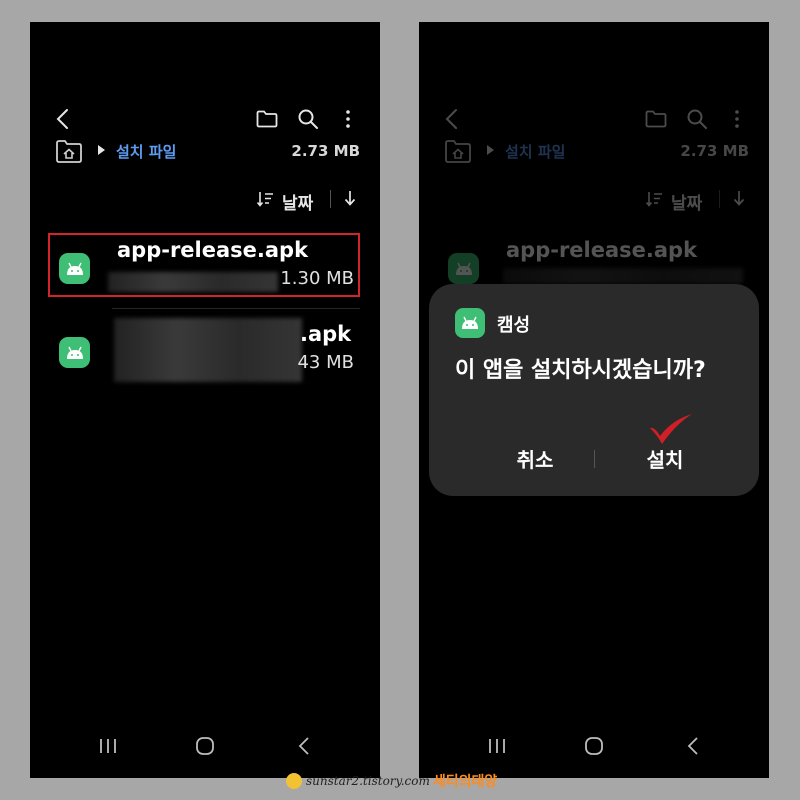  I want to click on install-button: 설치, so click(665, 458).